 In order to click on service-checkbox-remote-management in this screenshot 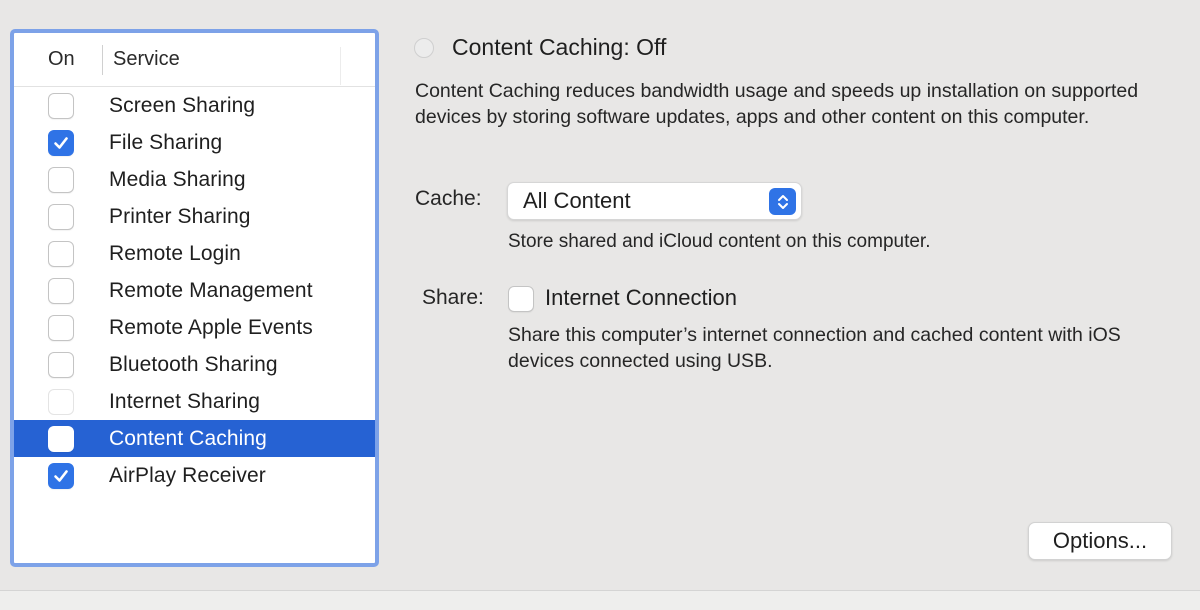, I will do `click(61, 290)`.